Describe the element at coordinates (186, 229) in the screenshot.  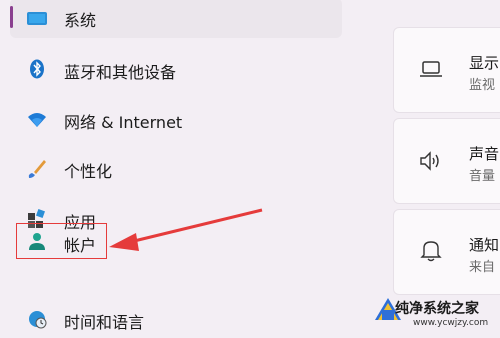
I see `annotation-arrow` at that location.